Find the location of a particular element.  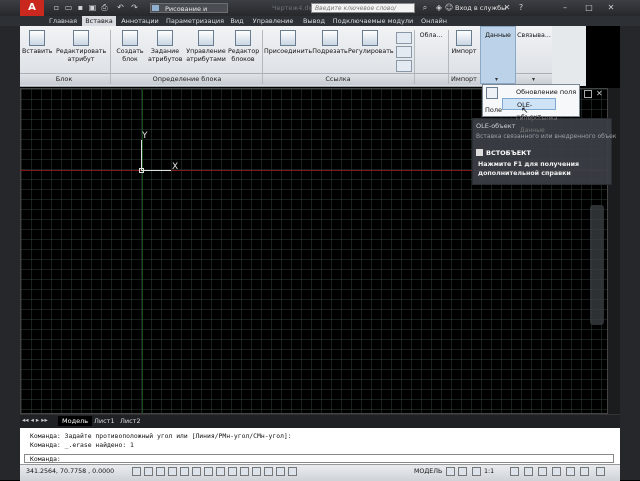

quick-view-layouts-icon is located at coordinates (450, 471).